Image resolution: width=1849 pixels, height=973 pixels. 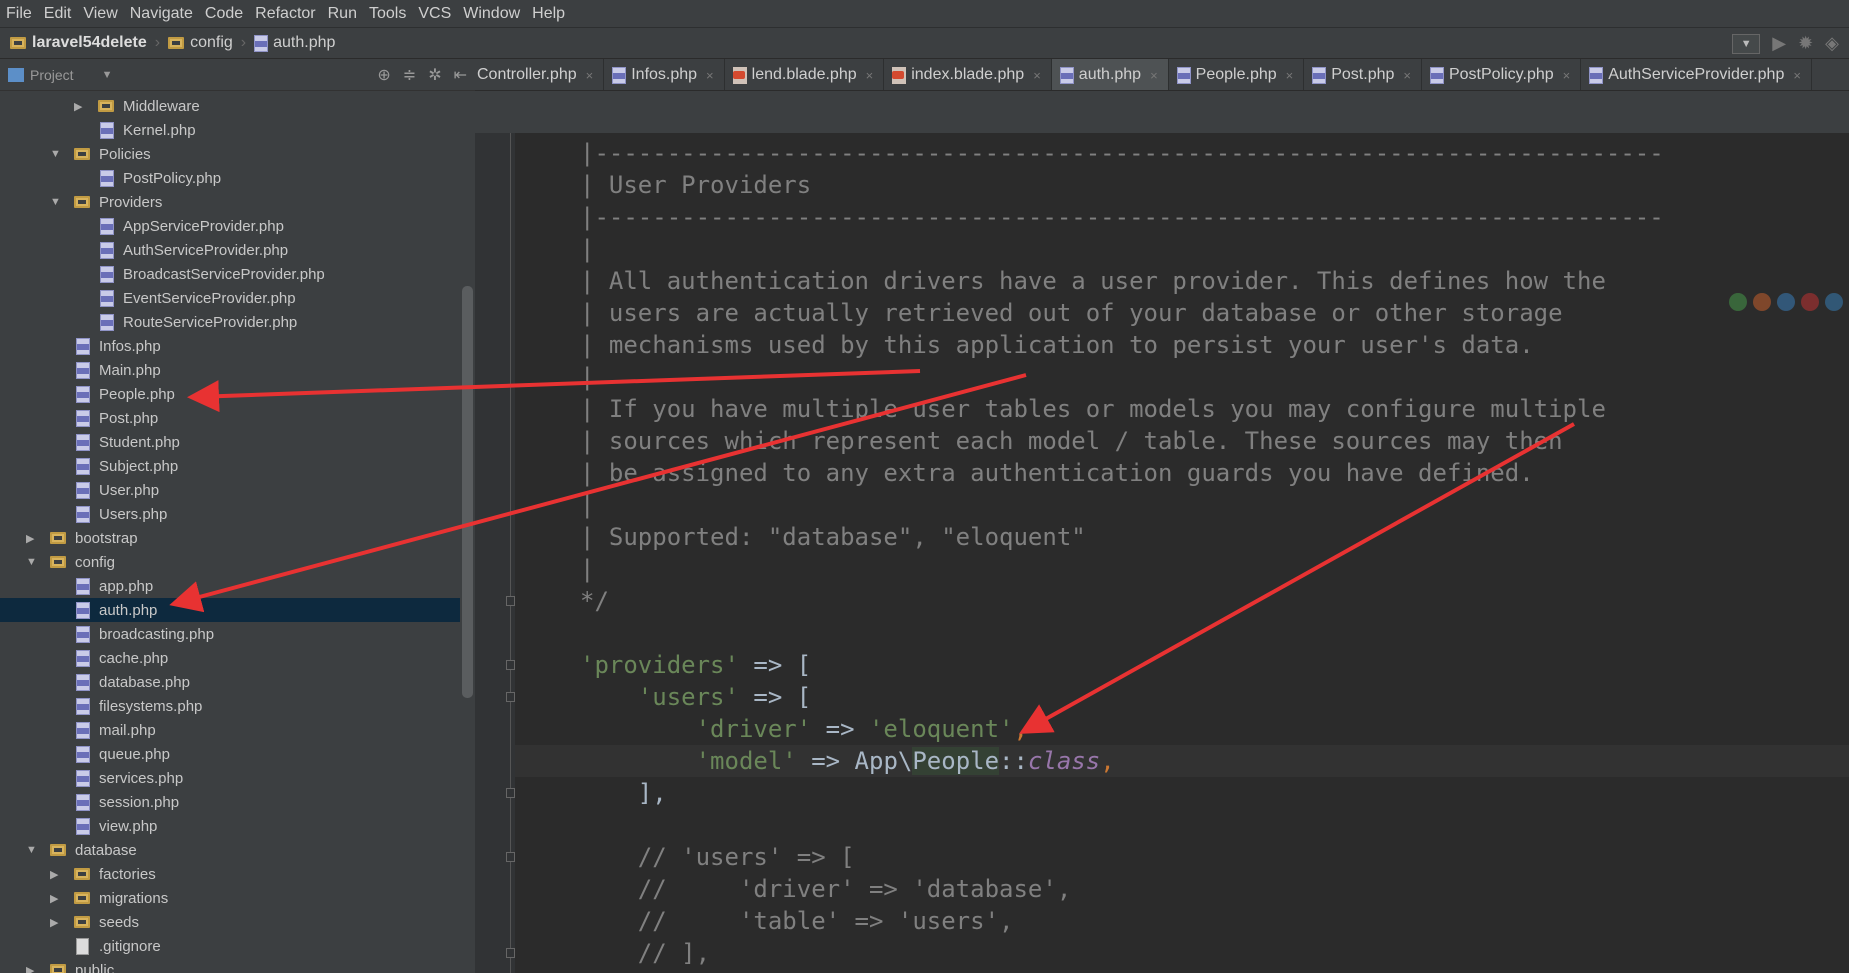 What do you see at coordinates (230, 778) in the screenshot?
I see `tree-file: services.php` at bounding box center [230, 778].